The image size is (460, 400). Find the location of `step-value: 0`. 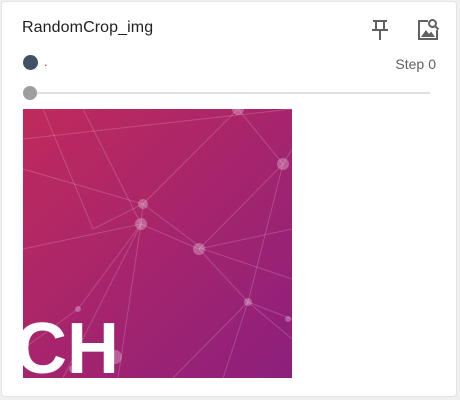

step-value: 0 is located at coordinates (432, 64).